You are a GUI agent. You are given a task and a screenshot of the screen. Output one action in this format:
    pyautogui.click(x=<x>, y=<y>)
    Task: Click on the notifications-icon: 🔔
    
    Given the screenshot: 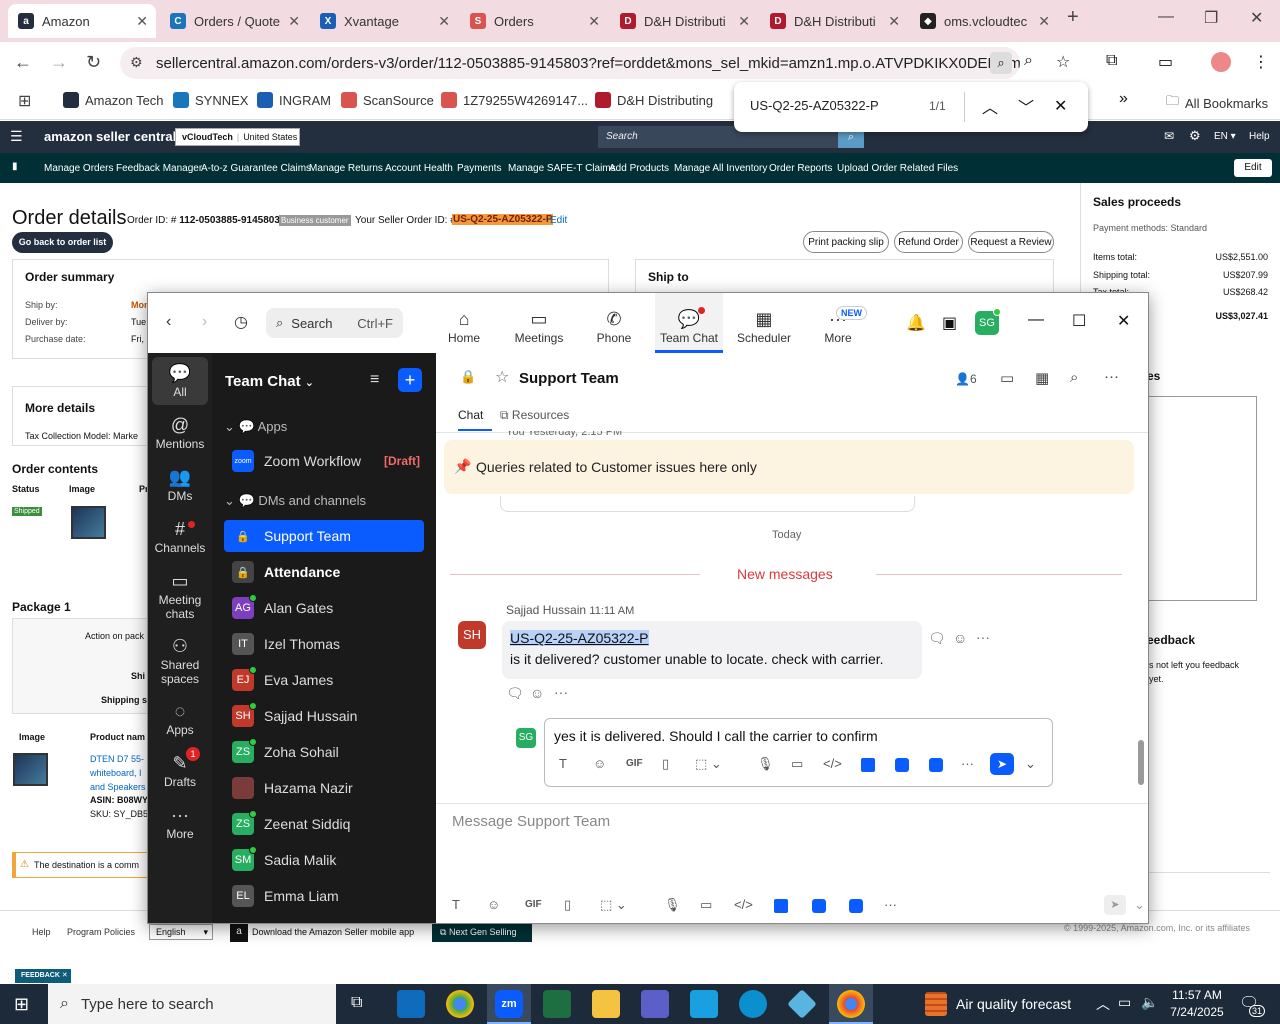 What is the action you would take?
    pyautogui.click(x=916, y=323)
    